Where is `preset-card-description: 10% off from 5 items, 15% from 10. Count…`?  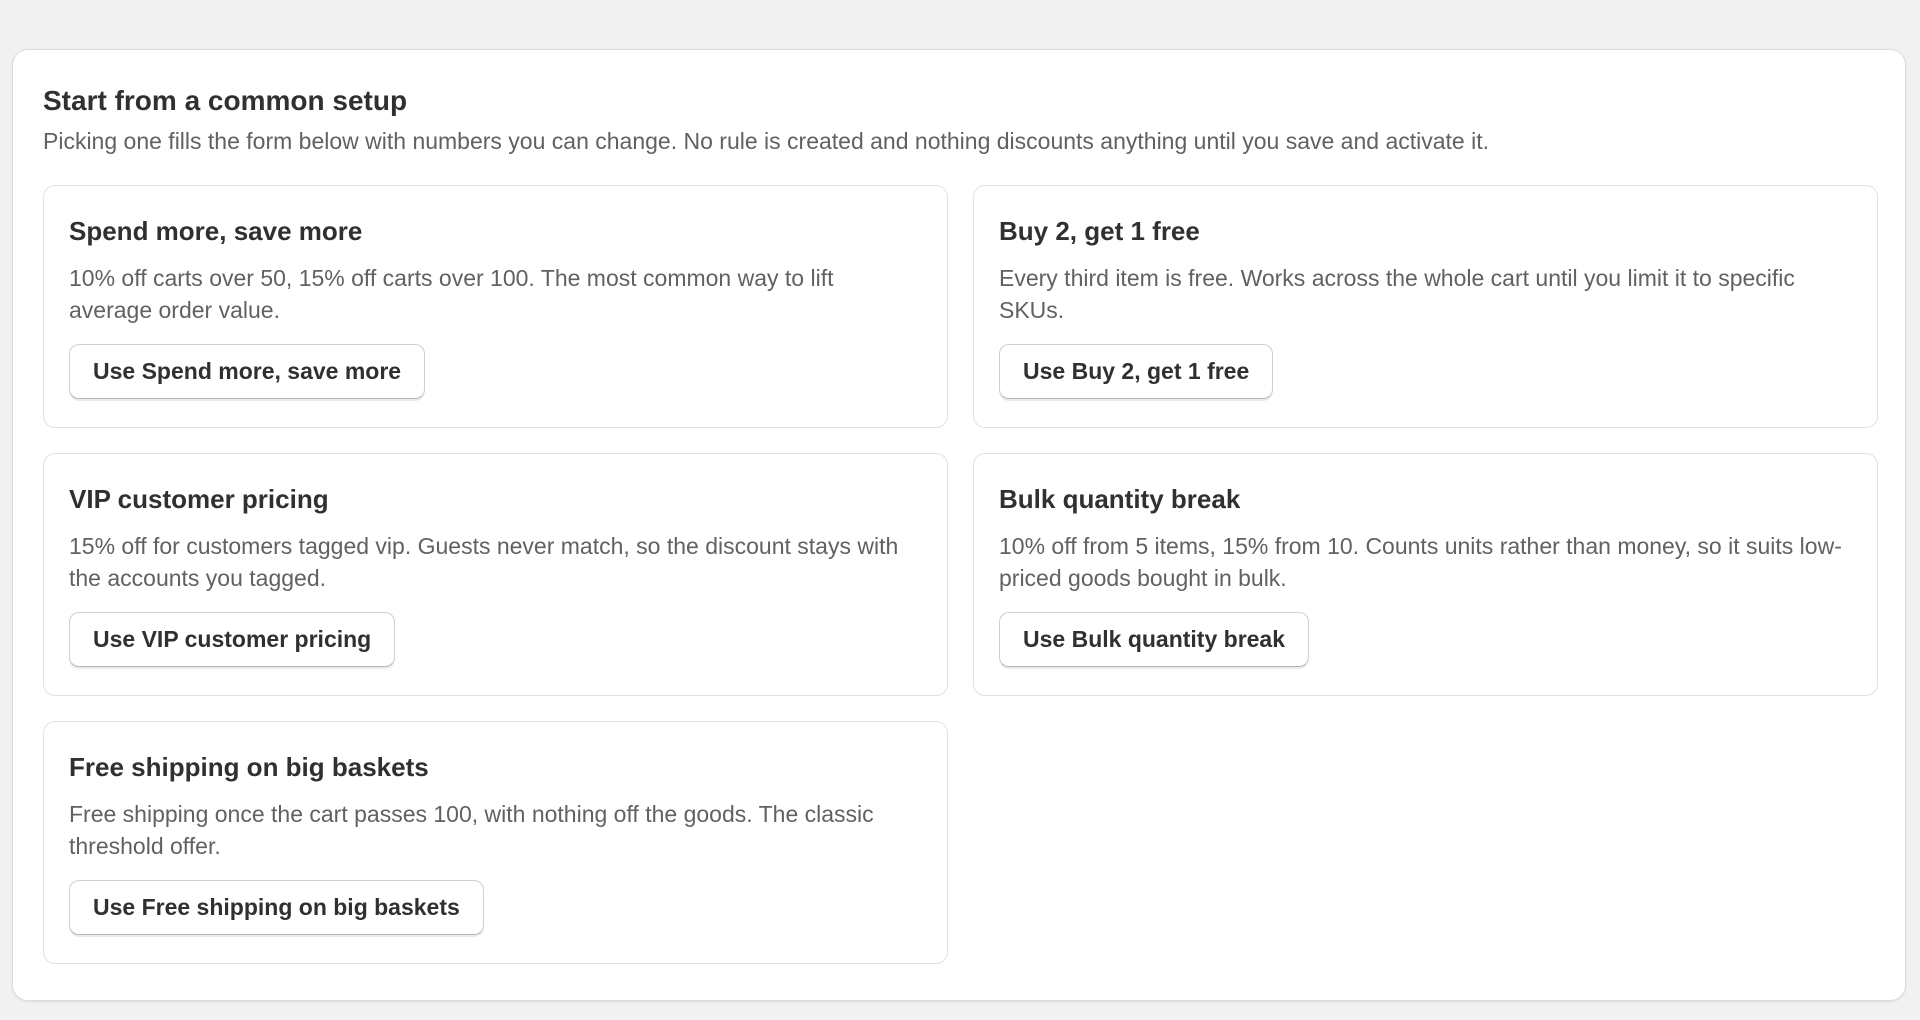
preset-card-description: 10% off from 5 items, 15% from 10. Count… is located at coordinates (1420, 562).